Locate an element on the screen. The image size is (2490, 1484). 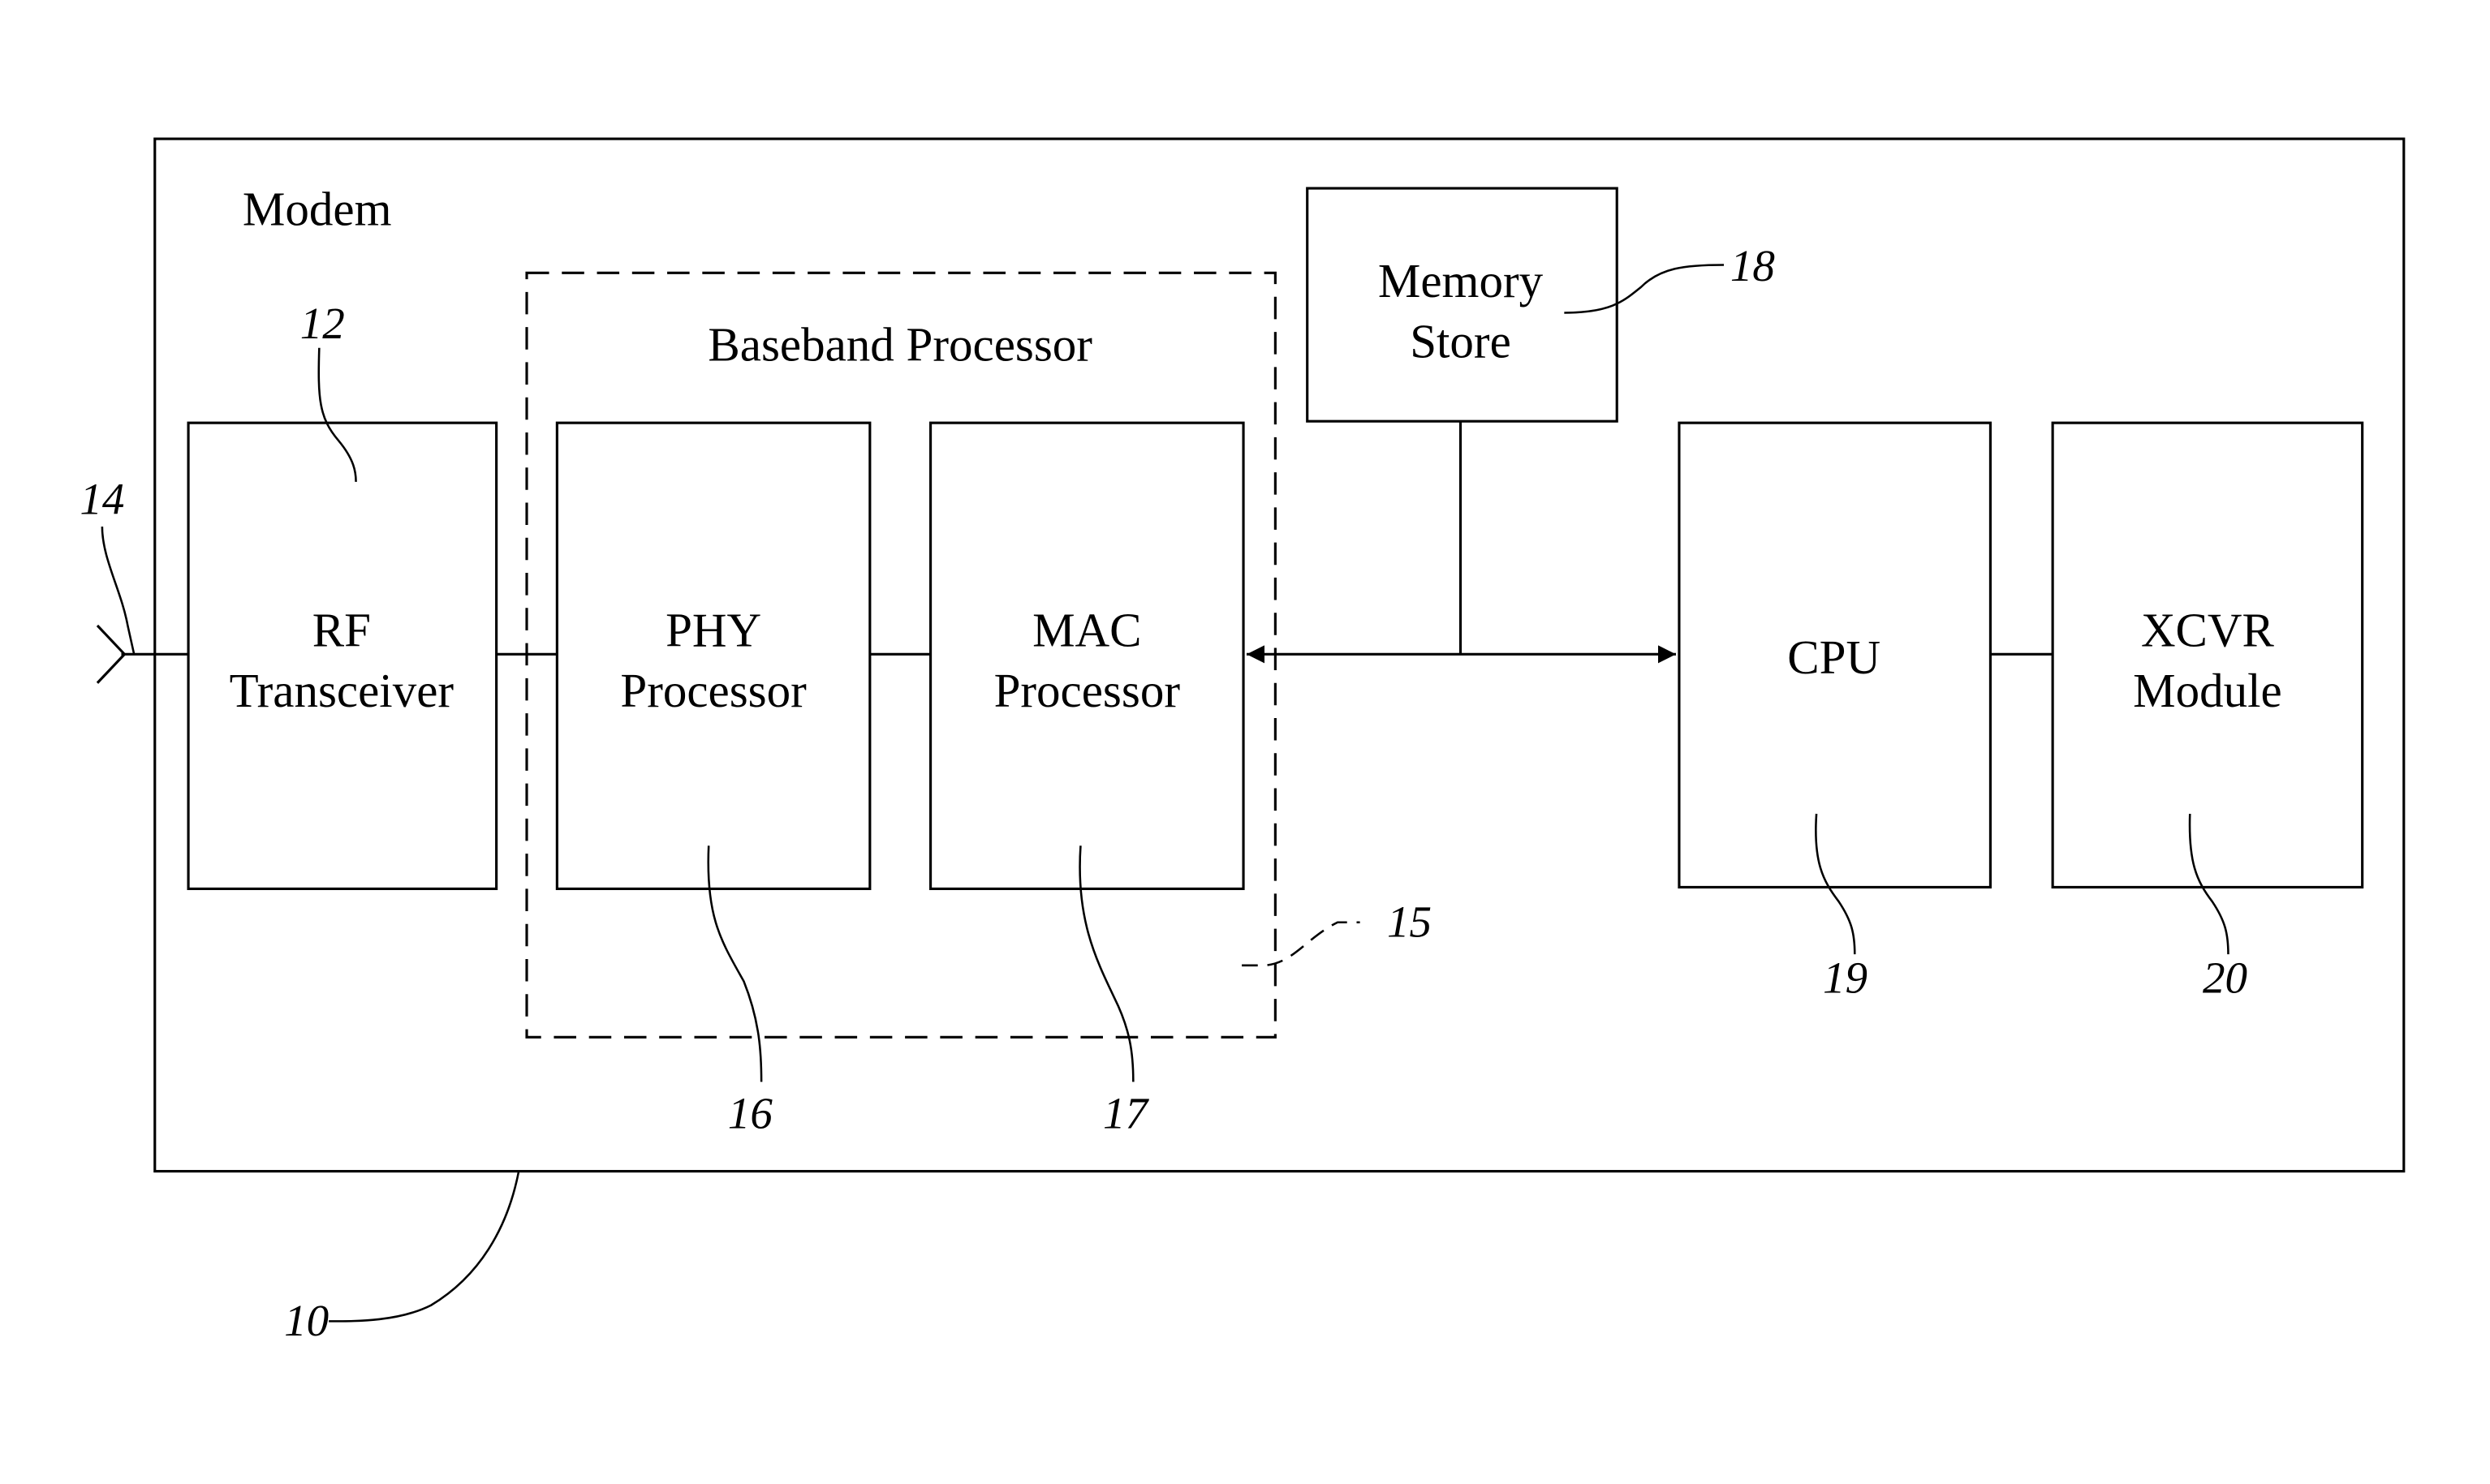
ref-18-leader is located at coordinates (1644, 289).